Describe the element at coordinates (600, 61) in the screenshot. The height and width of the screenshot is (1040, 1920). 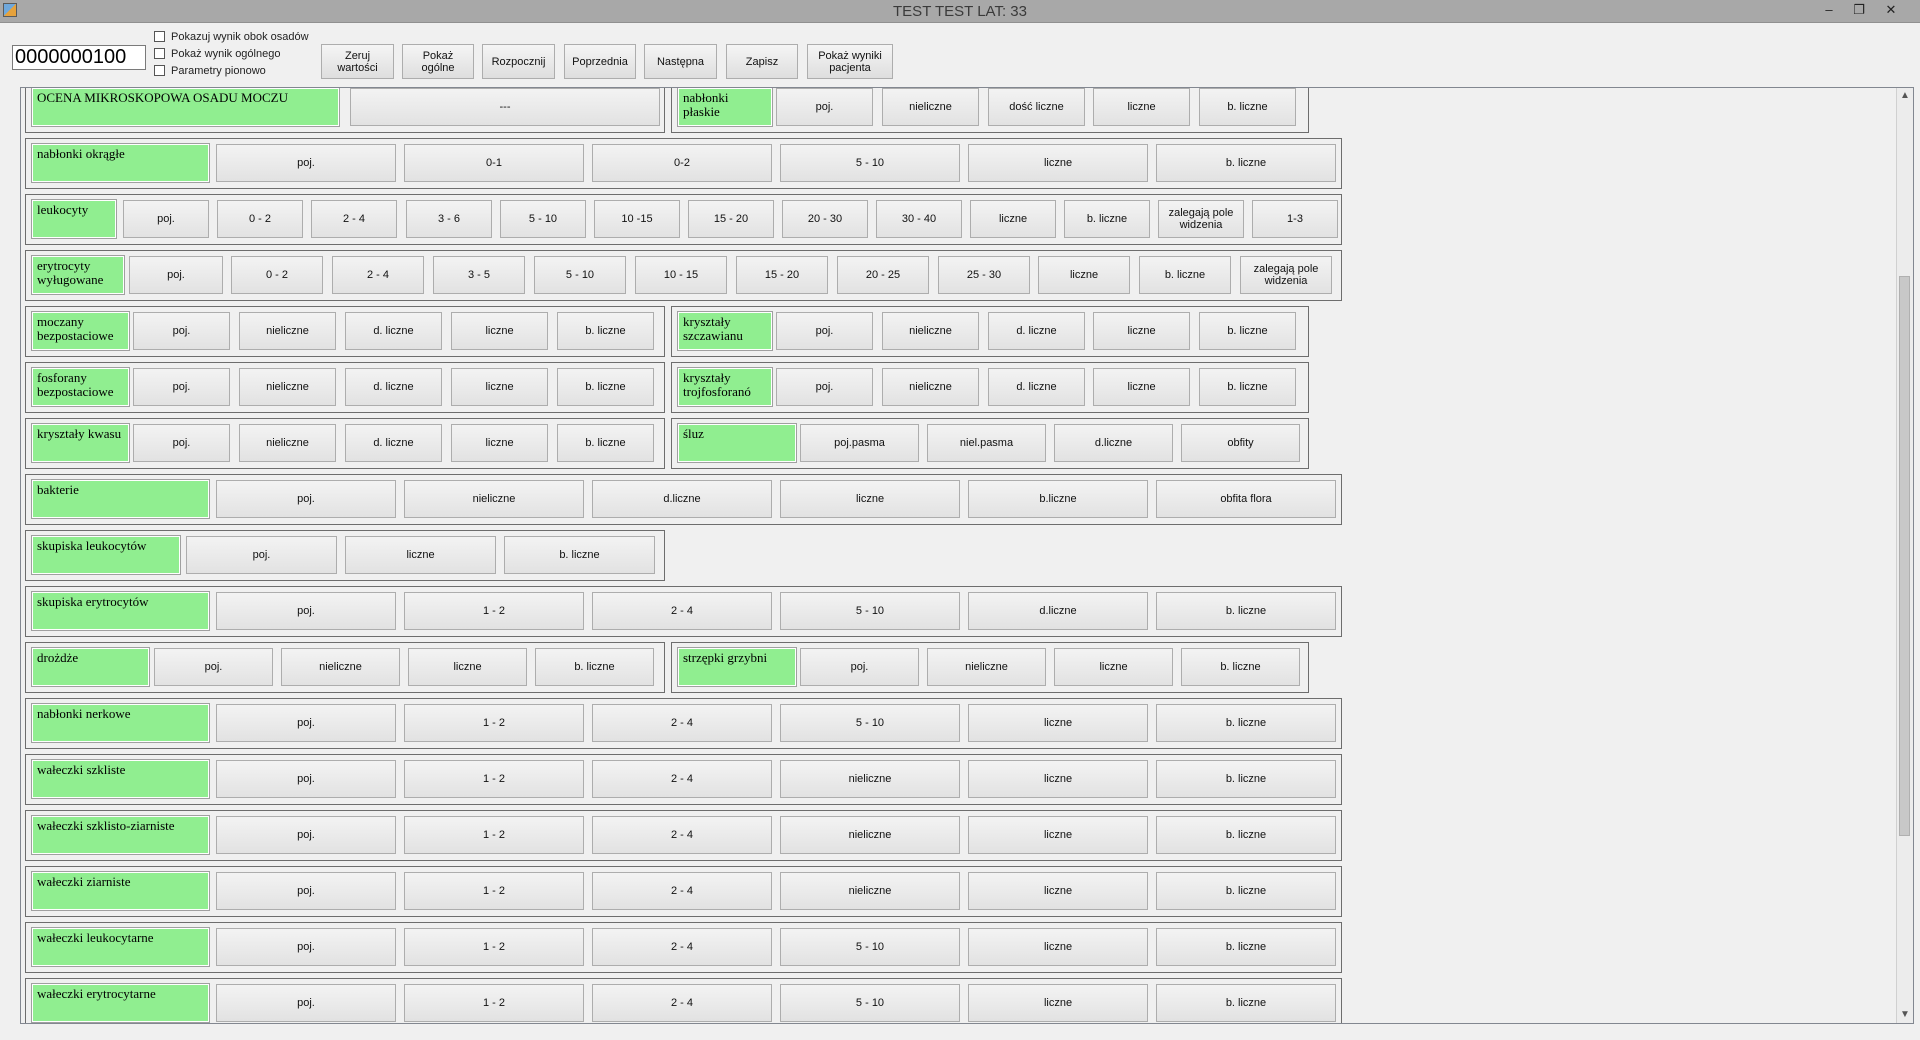
I see `previous-button: Poprzednia` at that location.